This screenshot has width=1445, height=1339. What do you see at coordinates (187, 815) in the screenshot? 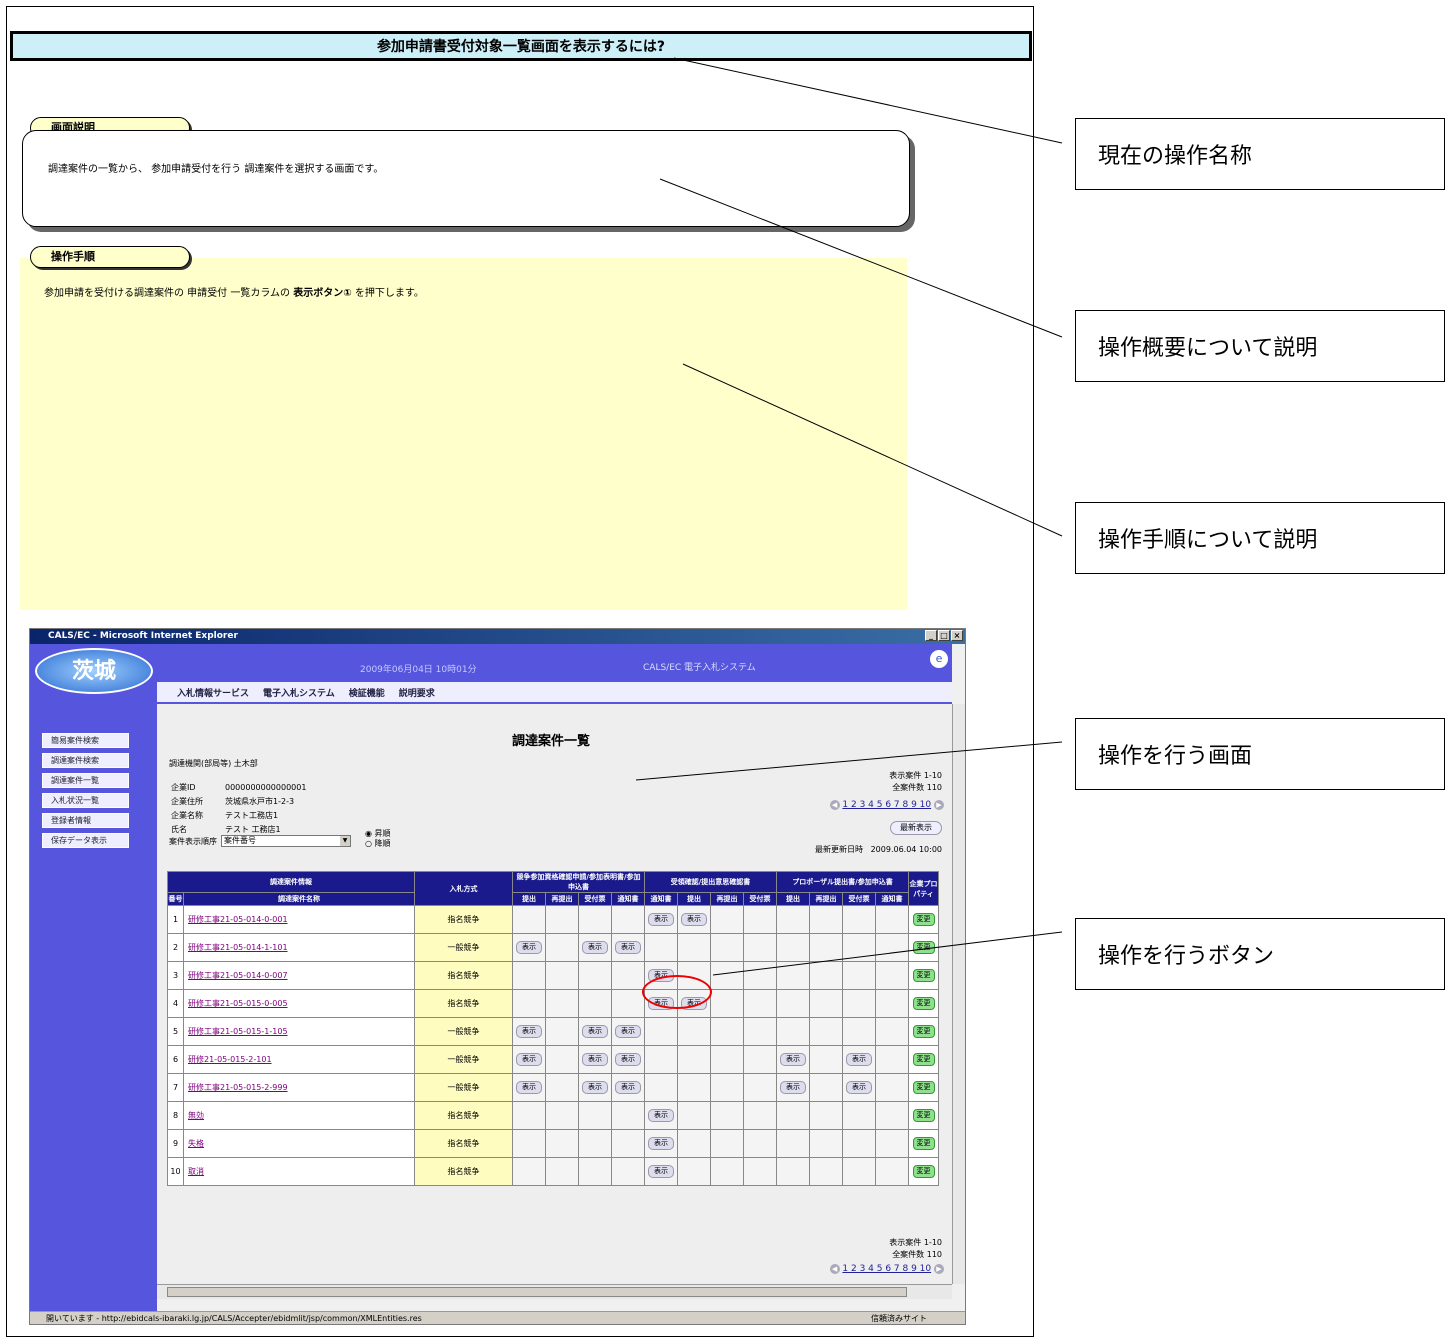
I see `company-name-label: 企業名称` at bounding box center [187, 815].